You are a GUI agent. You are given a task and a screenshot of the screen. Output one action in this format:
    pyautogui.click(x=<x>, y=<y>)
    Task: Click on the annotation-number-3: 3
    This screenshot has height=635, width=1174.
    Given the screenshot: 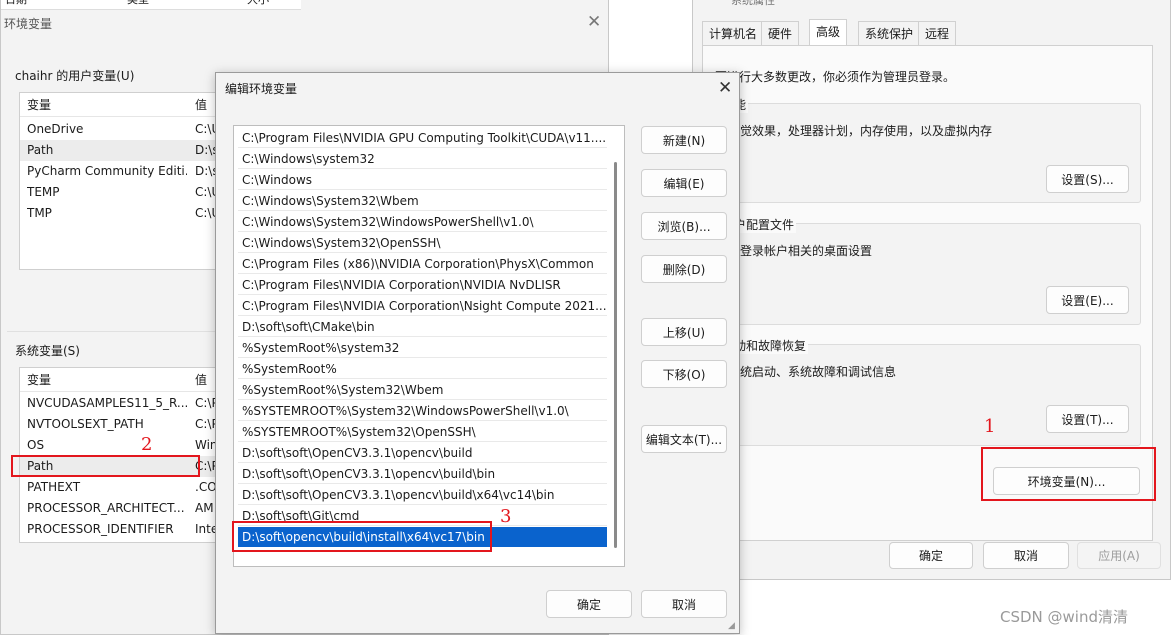 What is the action you would take?
    pyautogui.click(x=506, y=516)
    